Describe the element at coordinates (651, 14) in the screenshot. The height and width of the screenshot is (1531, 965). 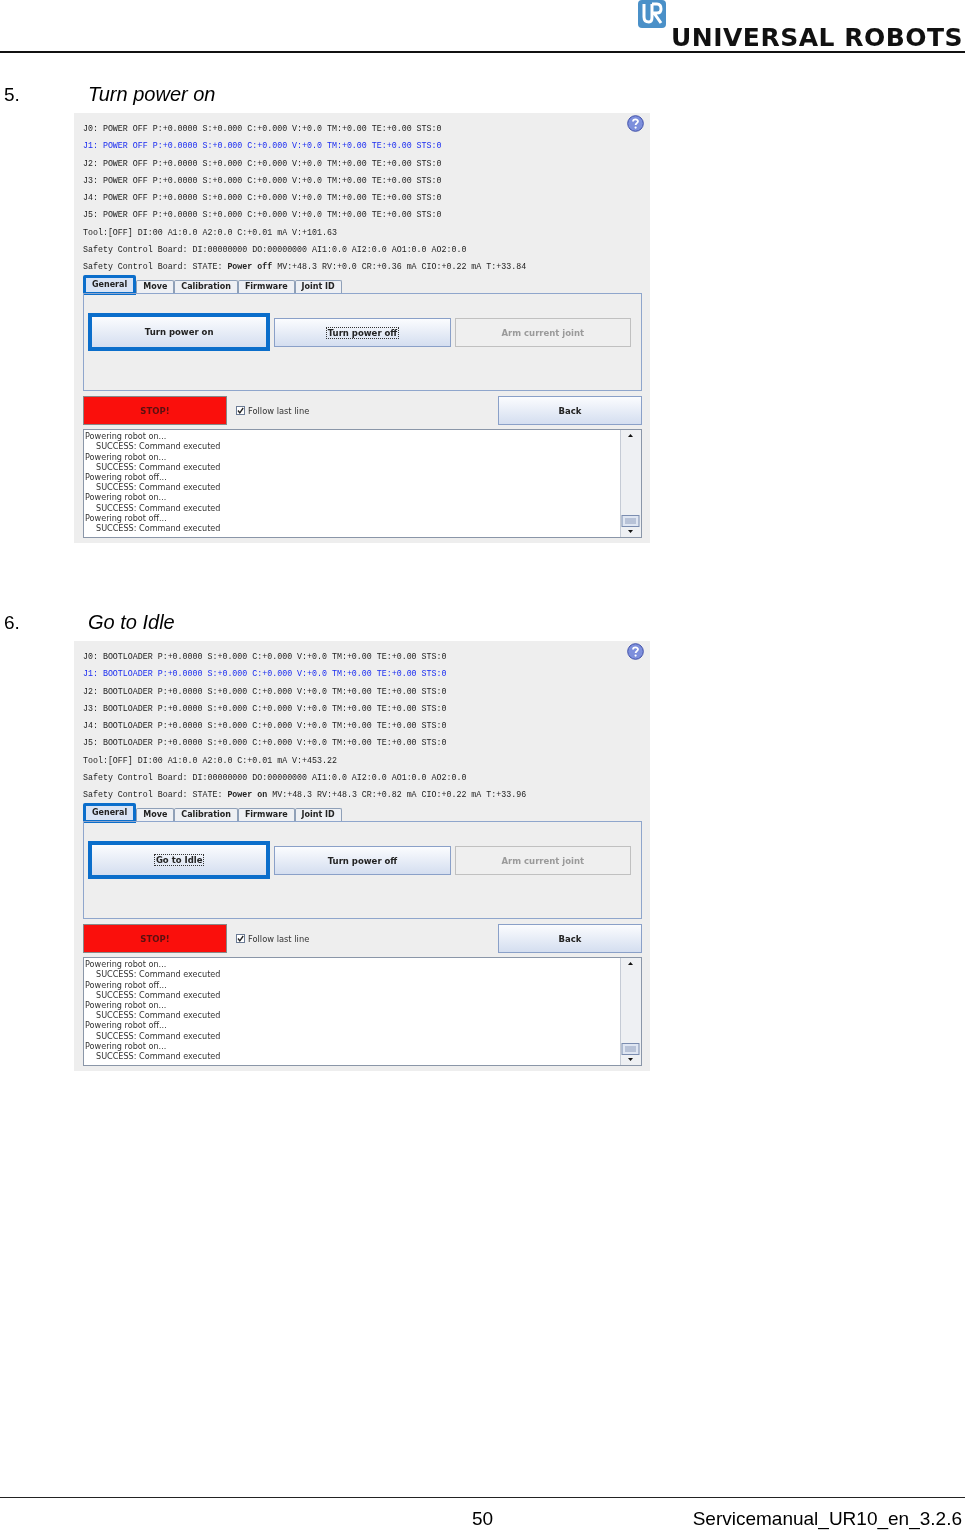
I see `logo-icon` at that location.